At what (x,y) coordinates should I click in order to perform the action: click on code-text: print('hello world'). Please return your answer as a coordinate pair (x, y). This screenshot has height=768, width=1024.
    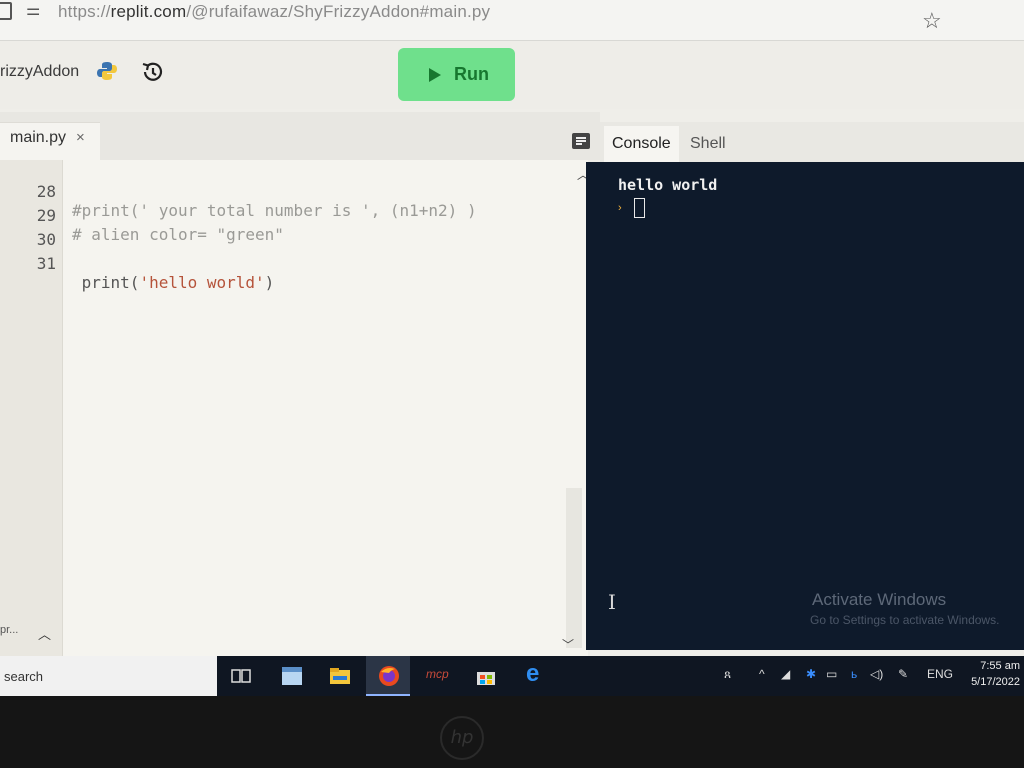
    Looking at the image, I should click on (173, 282).